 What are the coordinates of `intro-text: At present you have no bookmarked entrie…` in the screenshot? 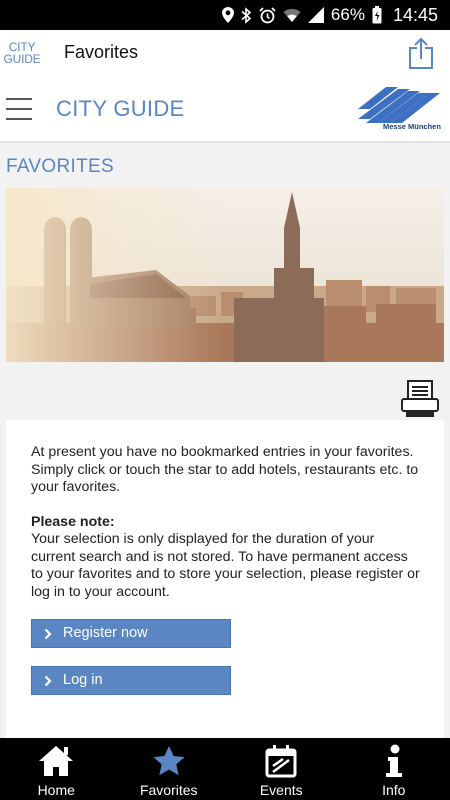 It's located at (225, 469).